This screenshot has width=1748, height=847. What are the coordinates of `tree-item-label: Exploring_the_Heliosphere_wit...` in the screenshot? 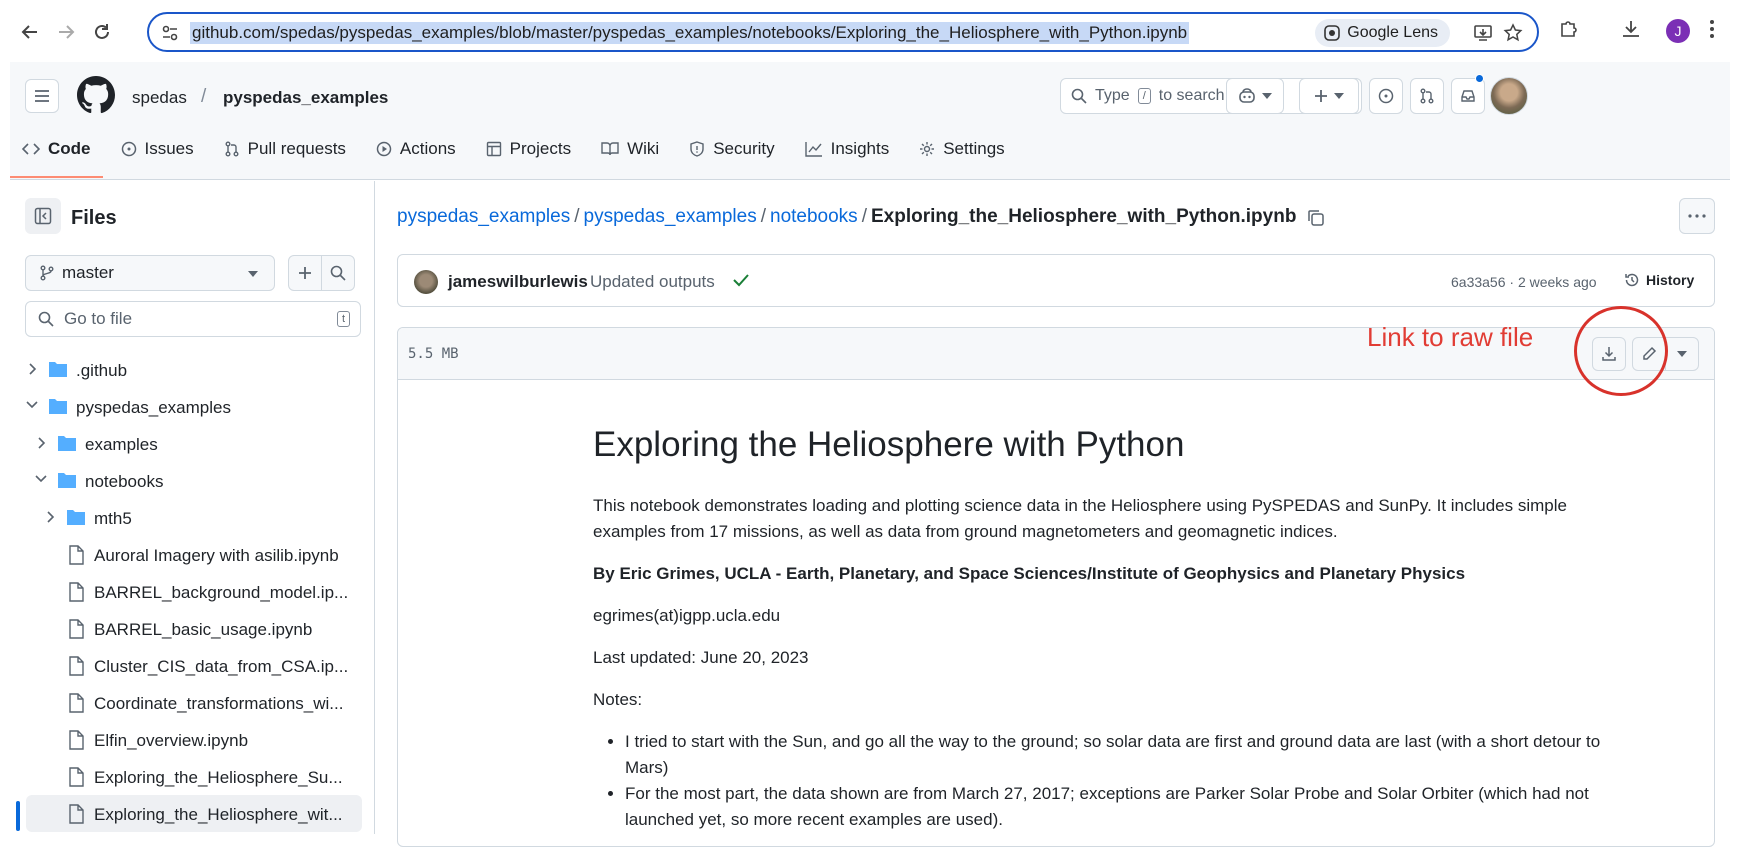 It's located at (218, 814).